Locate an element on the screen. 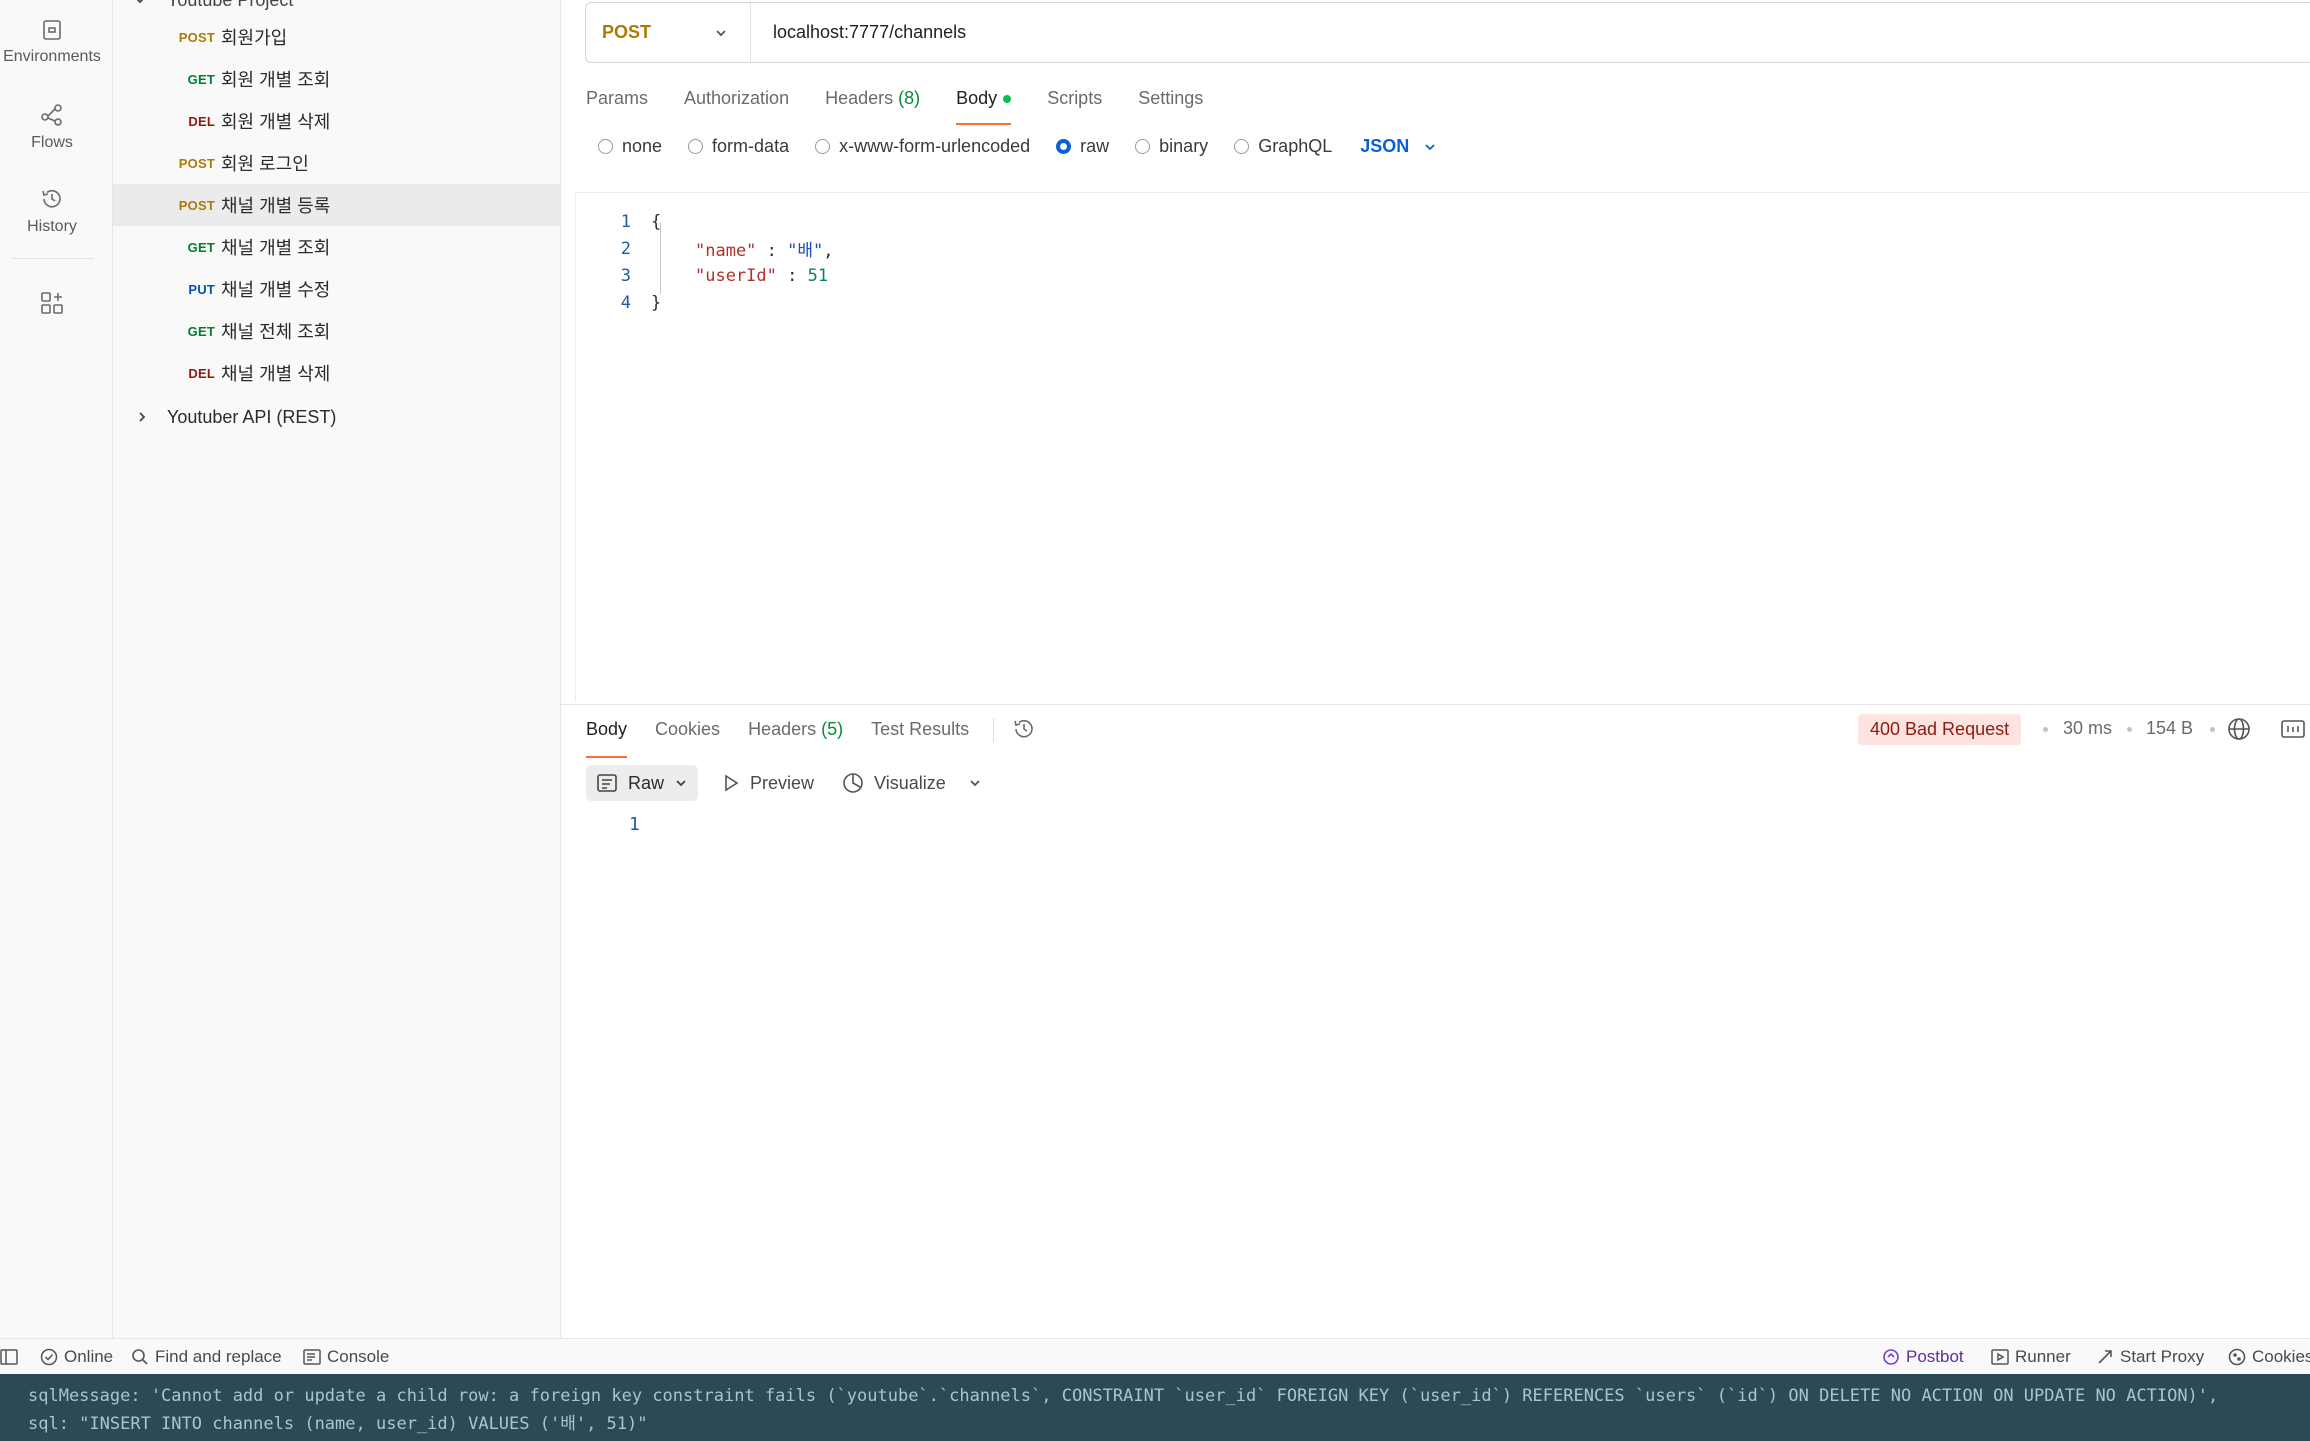 This screenshot has width=2310, height=1441. line-number: 4 is located at coordinates (625, 302).